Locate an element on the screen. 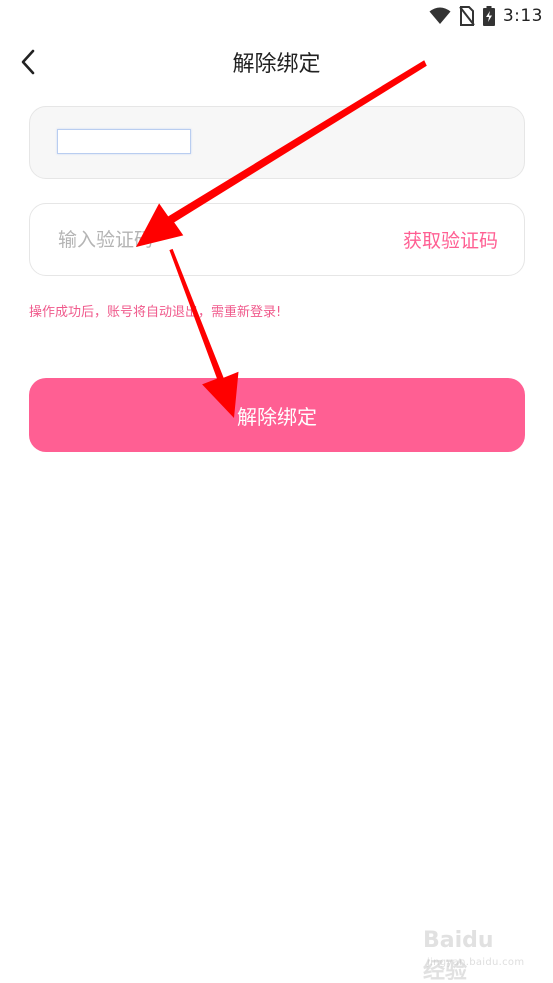 The width and height of the screenshot is (553, 983). watermark-brand: Baidu 经验 is located at coordinates (458, 955).